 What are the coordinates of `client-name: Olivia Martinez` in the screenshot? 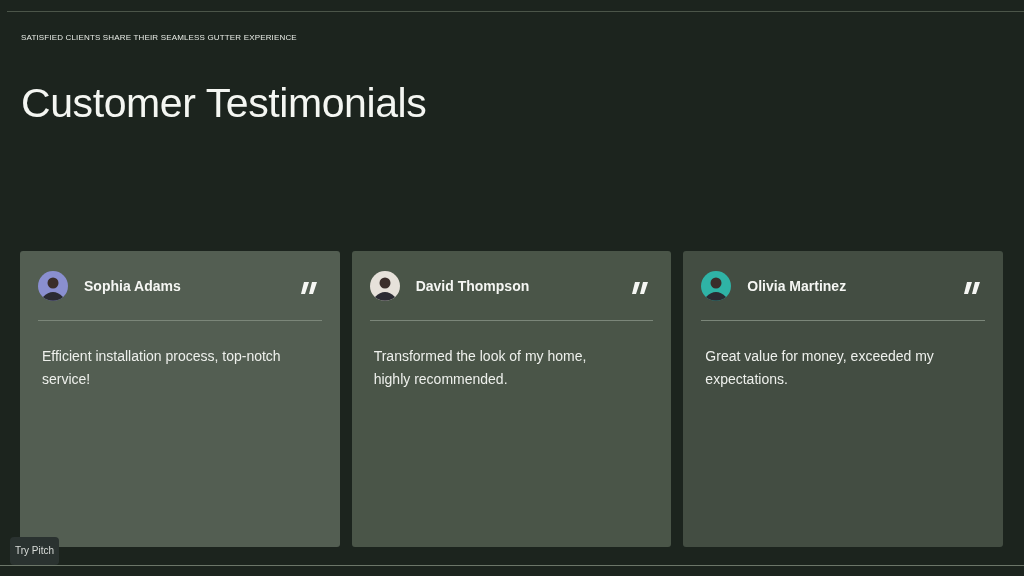 It's located at (797, 286).